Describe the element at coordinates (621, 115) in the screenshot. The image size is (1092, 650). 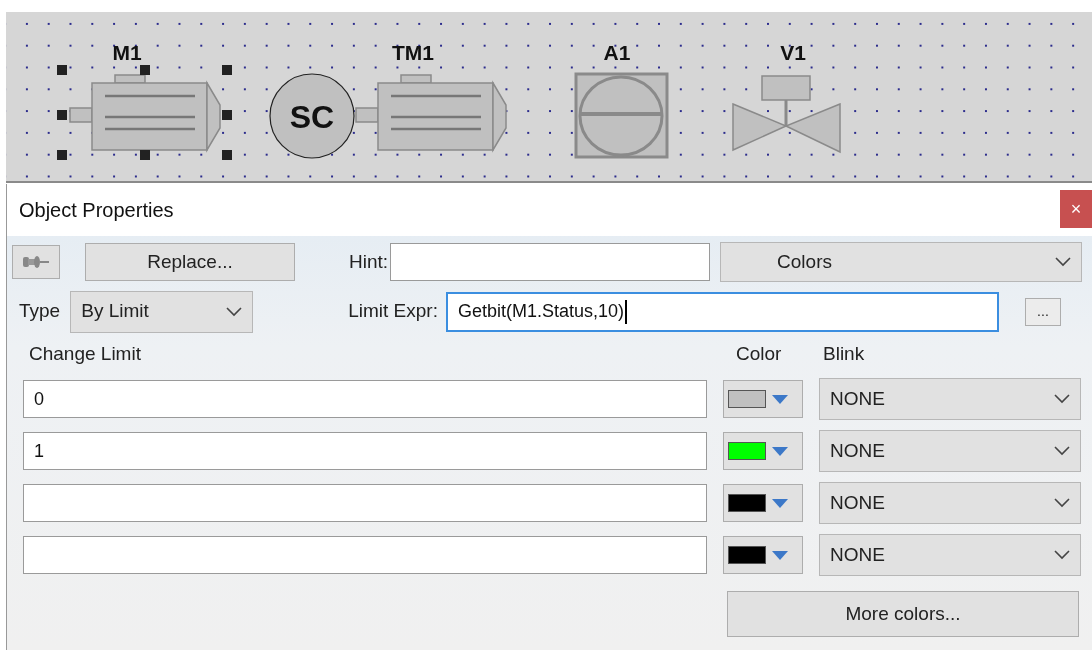
I see `analog-symbol` at that location.